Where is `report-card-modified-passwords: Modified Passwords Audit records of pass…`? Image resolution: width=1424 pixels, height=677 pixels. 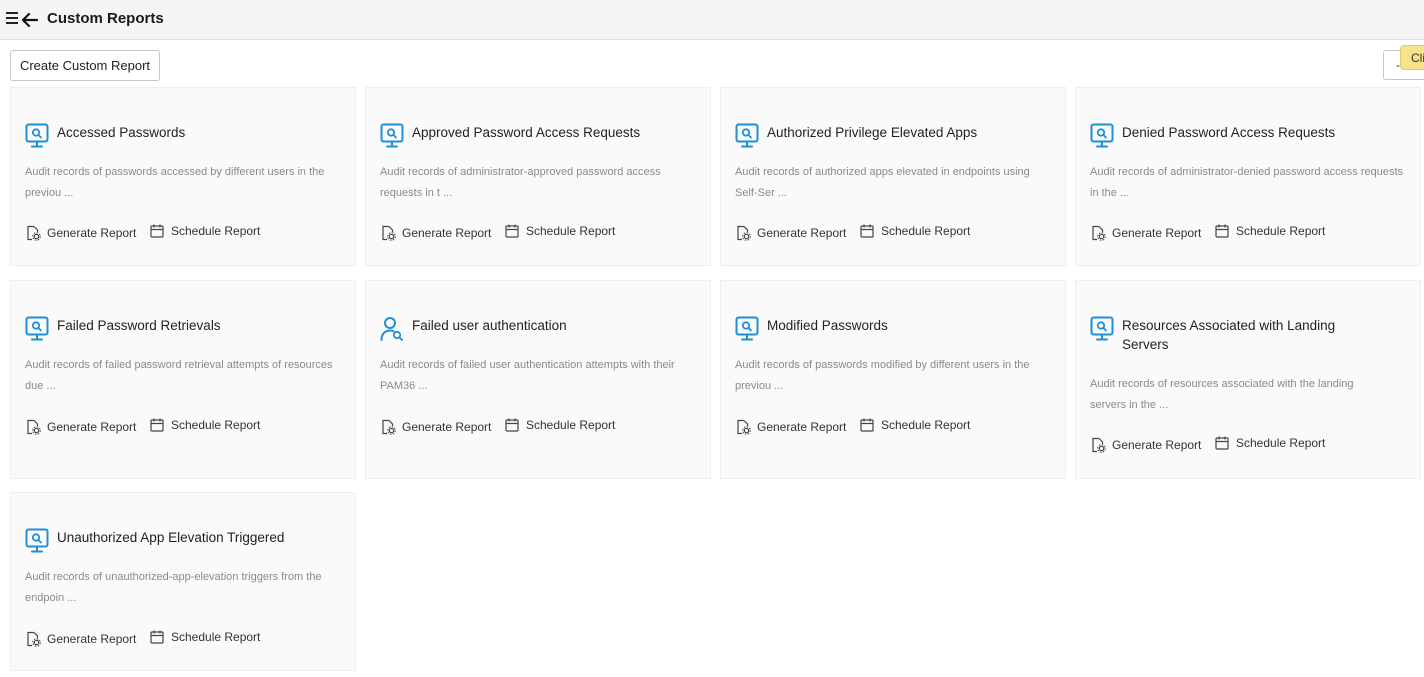 report-card-modified-passwords: Modified Passwords Audit records of pass… is located at coordinates (893, 379).